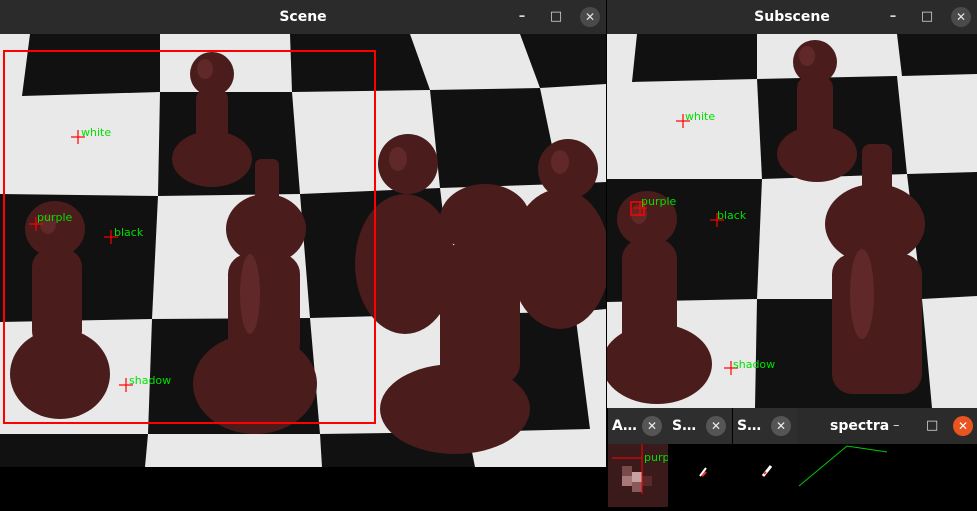 The height and width of the screenshot is (511, 977). What do you see at coordinates (843, 466) in the screenshot?
I see `spectra-plot` at bounding box center [843, 466].